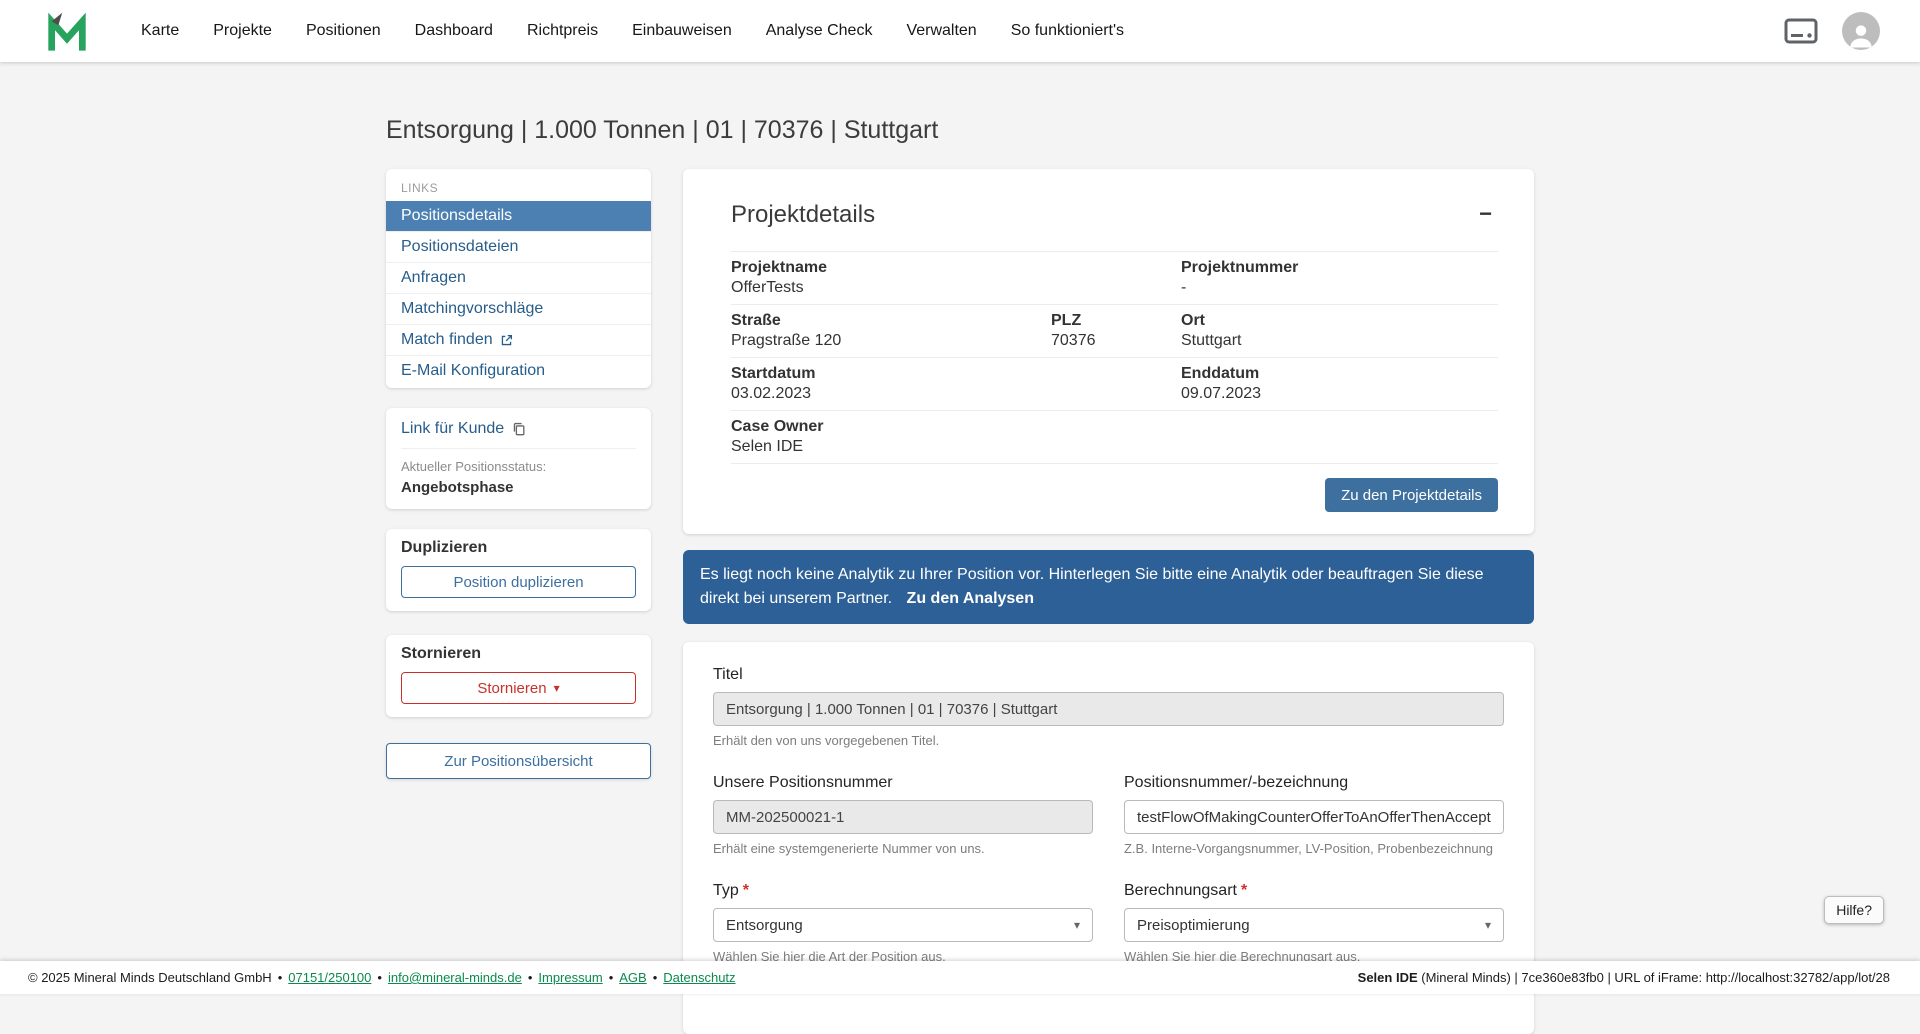  I want to click on typ-label-text: Typ, so click(726, 891).